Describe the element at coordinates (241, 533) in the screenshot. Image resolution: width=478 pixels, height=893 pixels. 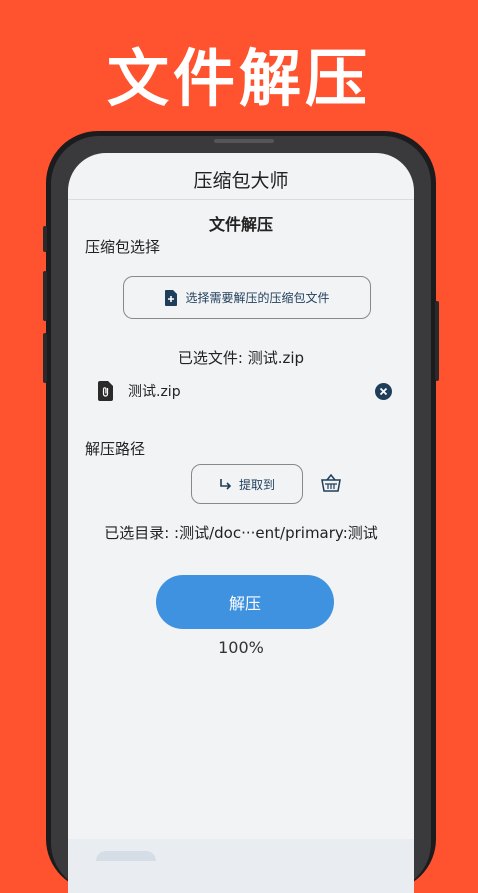
I see `selected-dir-text: 已选目录: :测试/doc···ent/primary:测试` at that location.